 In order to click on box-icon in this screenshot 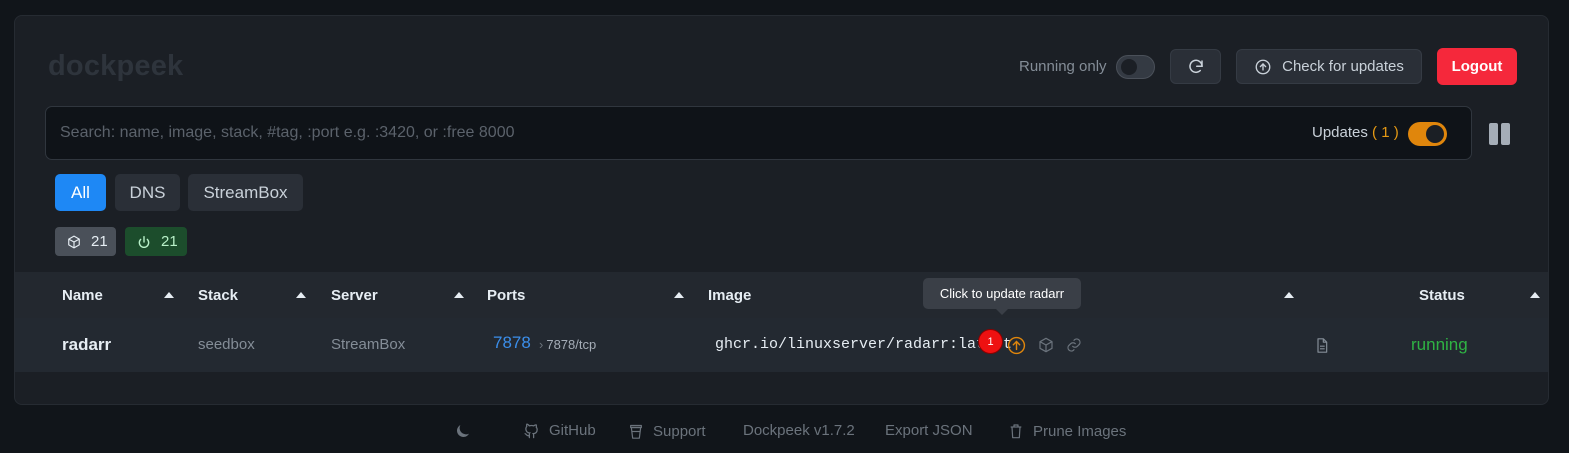, I will do `click(74, 241)`.